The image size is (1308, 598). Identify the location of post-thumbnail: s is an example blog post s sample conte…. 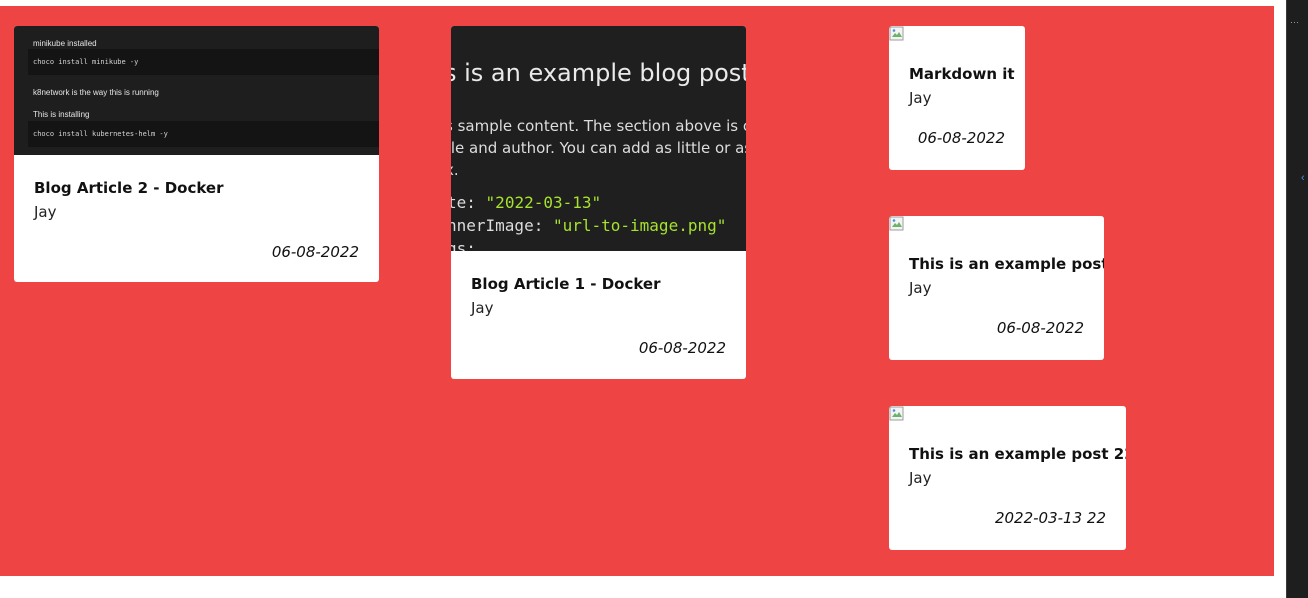
(598, 138).